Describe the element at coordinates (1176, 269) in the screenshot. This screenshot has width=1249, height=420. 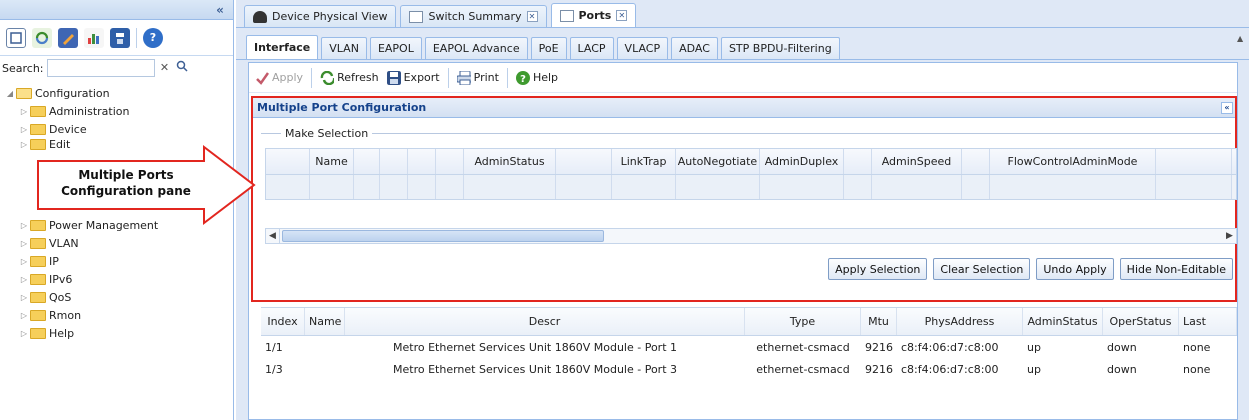
I see `hide-non-editable-button: Hide Non-Editable` at that location.